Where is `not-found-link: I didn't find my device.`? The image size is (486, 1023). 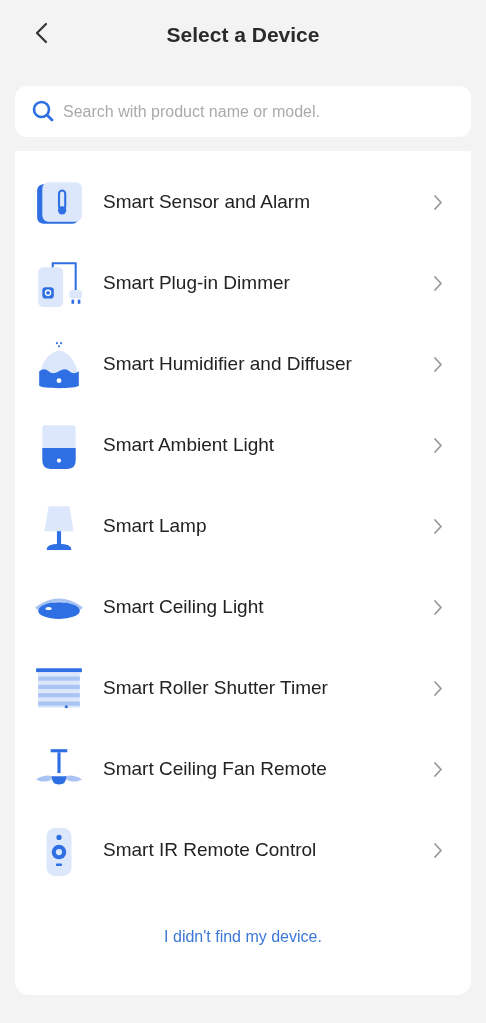
not-found-link: I didn't find my device. is located at coordinates (243, 937).